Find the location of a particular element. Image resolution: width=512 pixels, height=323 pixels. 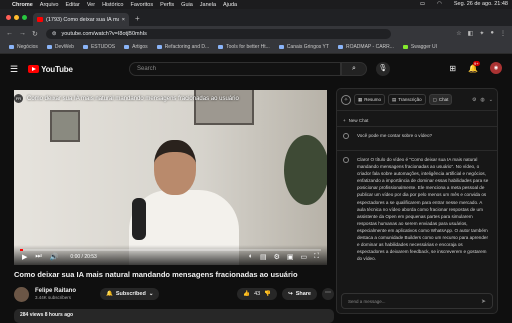

user-avatar: ◉ is located at coordinates (496, 68).